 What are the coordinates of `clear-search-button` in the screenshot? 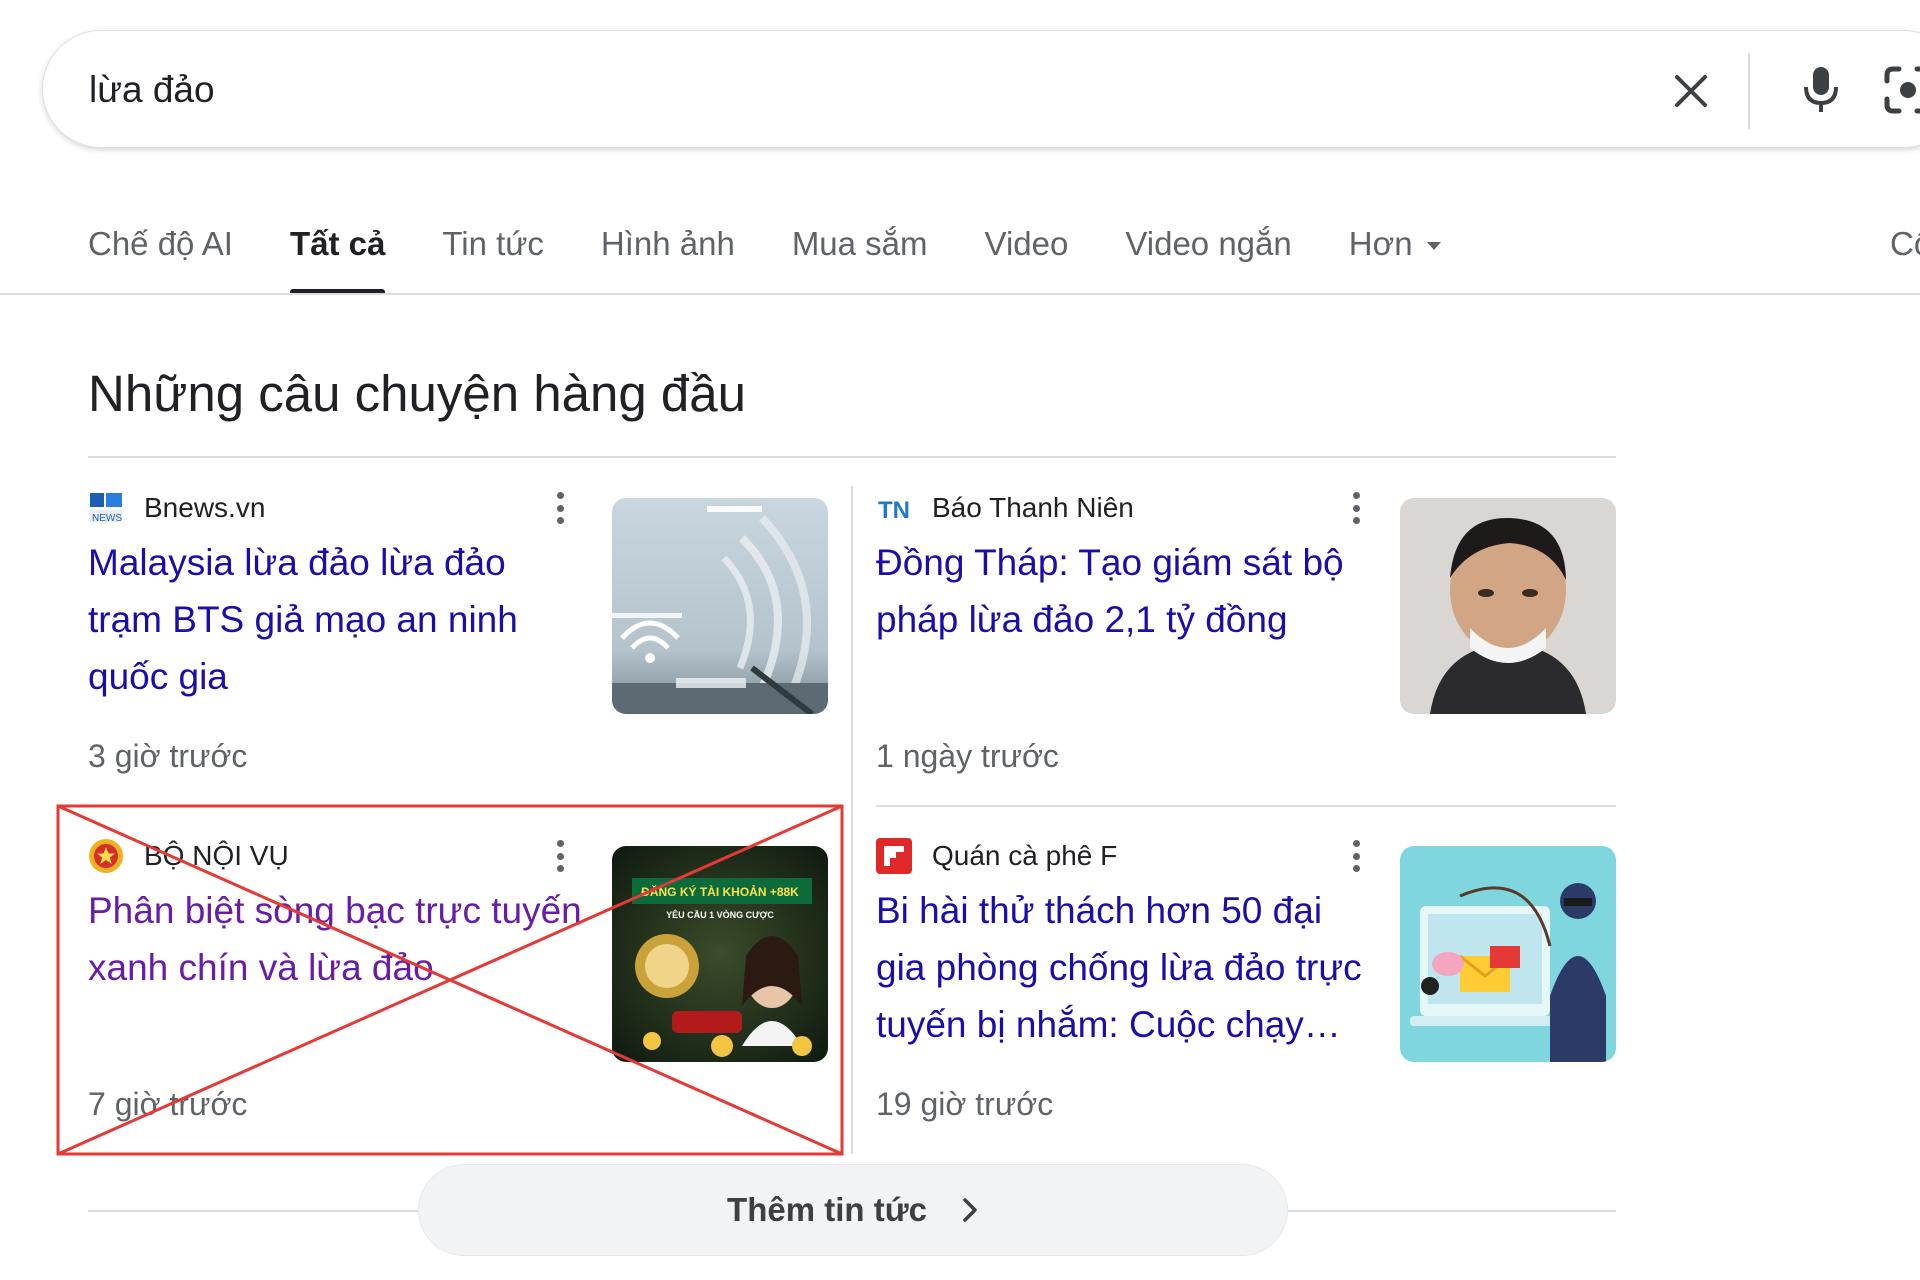 It's located at (1691, 91).